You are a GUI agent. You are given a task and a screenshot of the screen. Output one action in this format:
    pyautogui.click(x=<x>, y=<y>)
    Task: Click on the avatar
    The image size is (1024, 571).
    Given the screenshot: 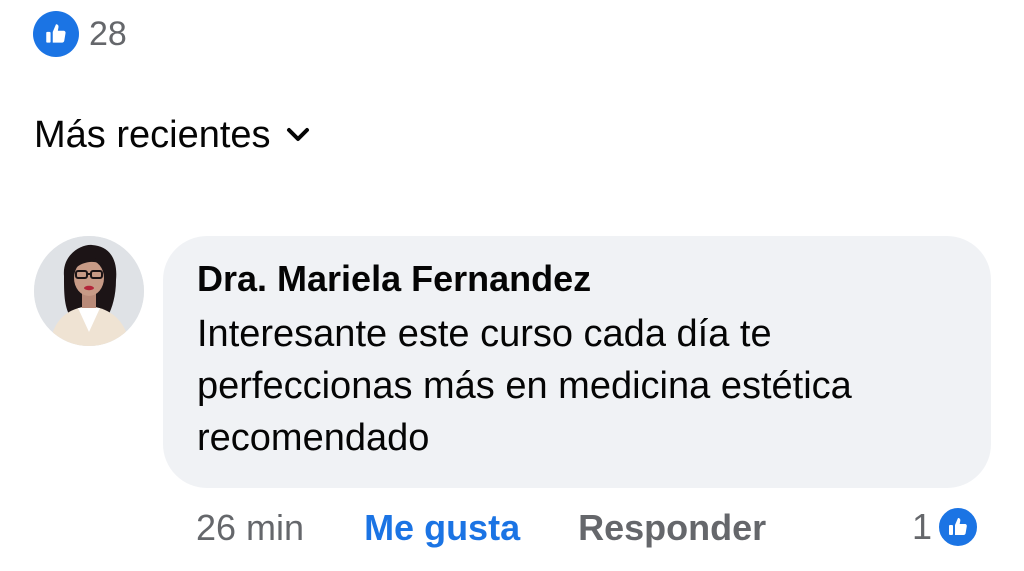 What is the action you would take?
    pyautogui.click(x=89, y=291)
    